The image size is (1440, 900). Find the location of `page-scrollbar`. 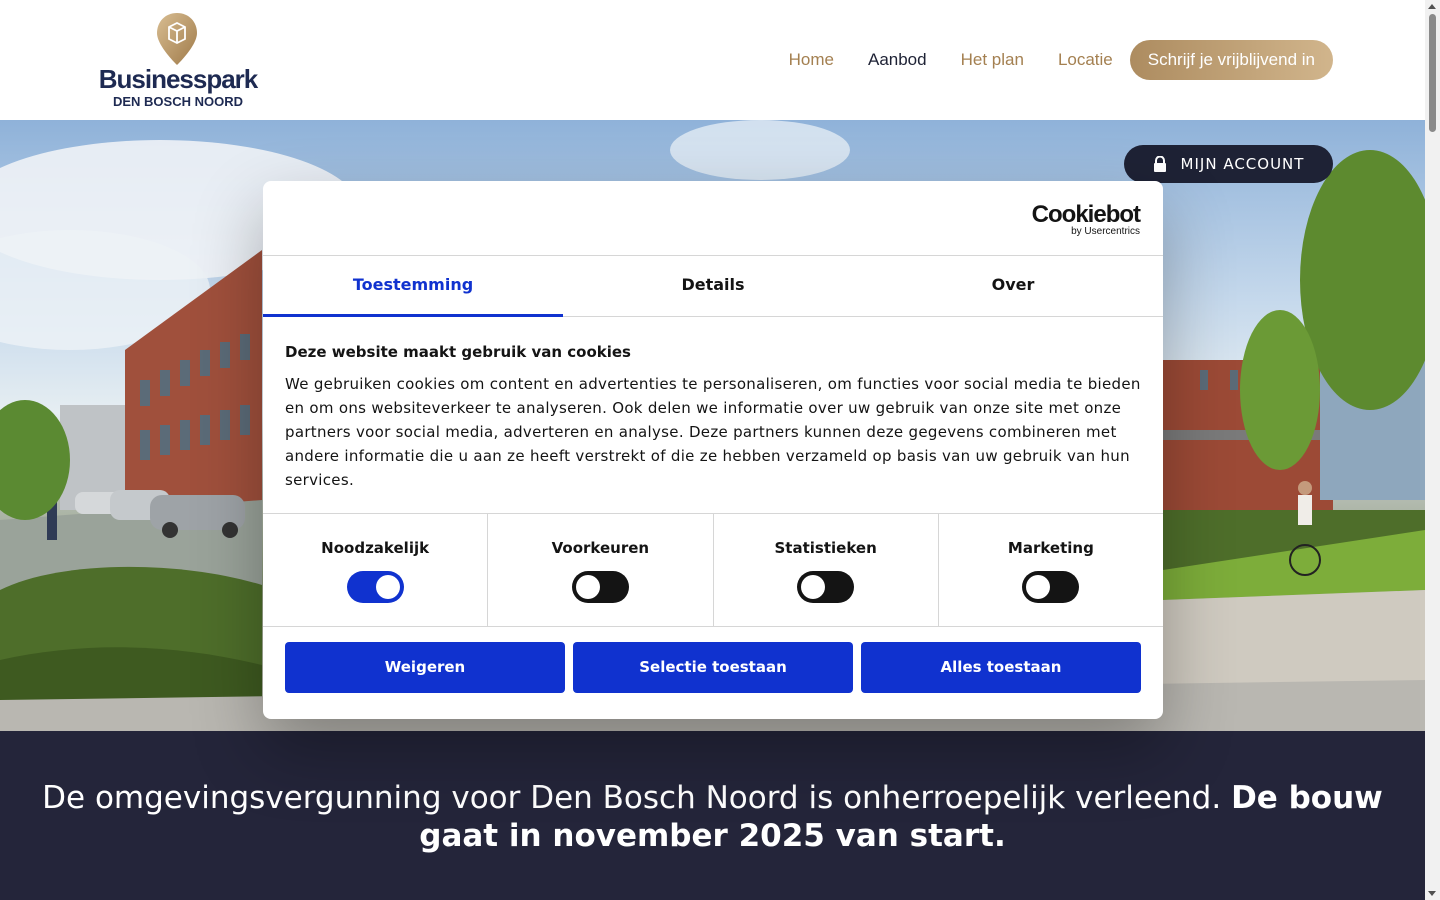

page-scrollbar is located at coordinates (1432, 450).